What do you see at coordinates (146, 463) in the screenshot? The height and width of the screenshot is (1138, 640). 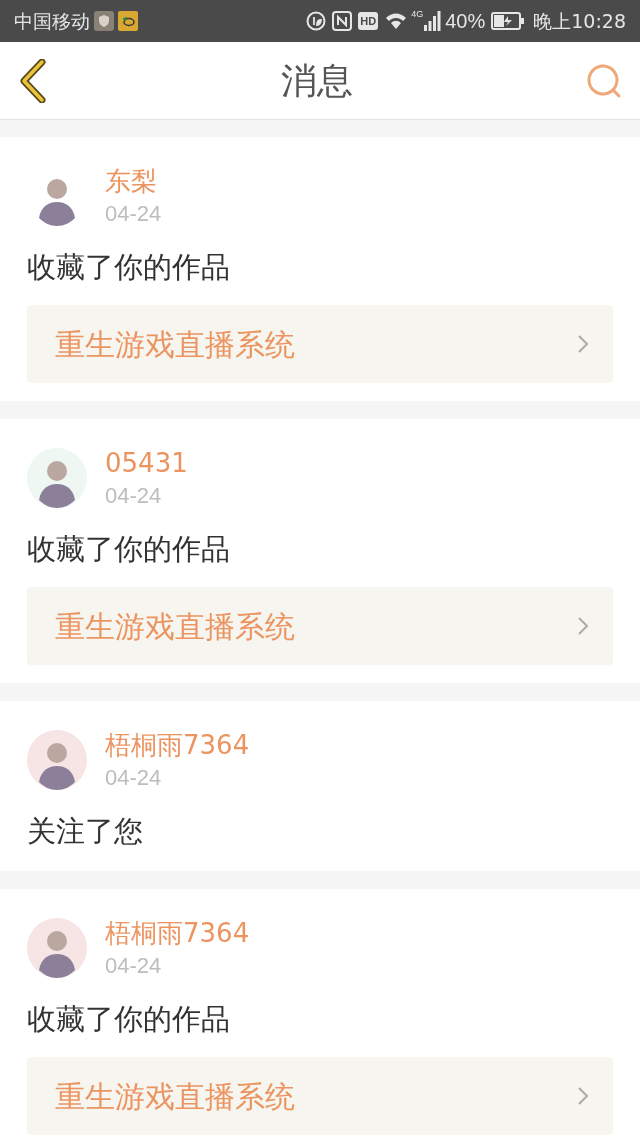 I see `user-name: 05431` at bounding box center [146, 463].